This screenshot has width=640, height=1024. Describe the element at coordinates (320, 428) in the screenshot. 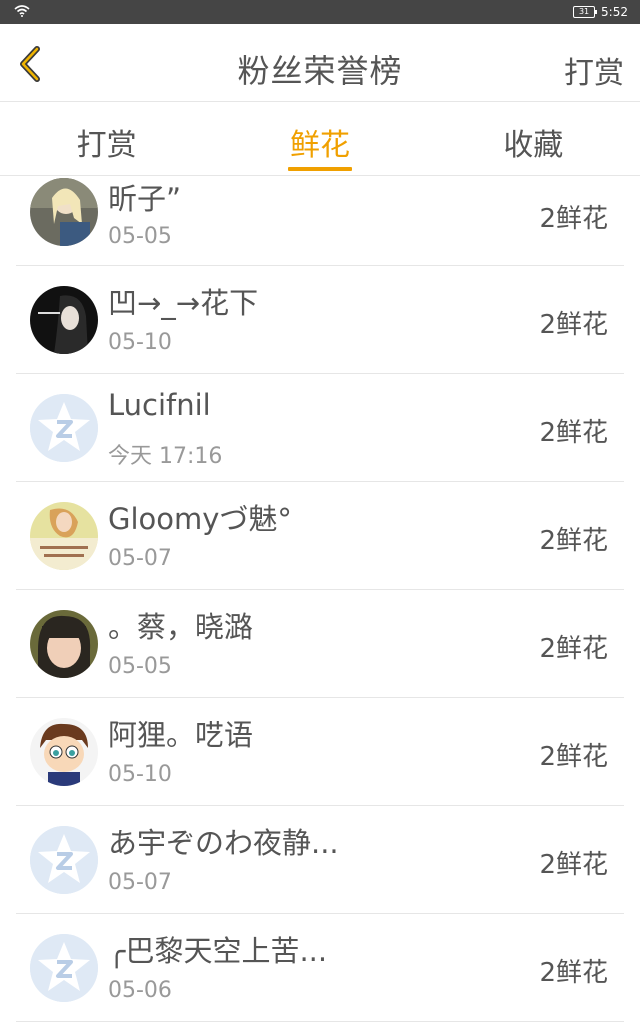

I see `list-item: Lucifnil 今天 17:16 2鲜花` at that location.